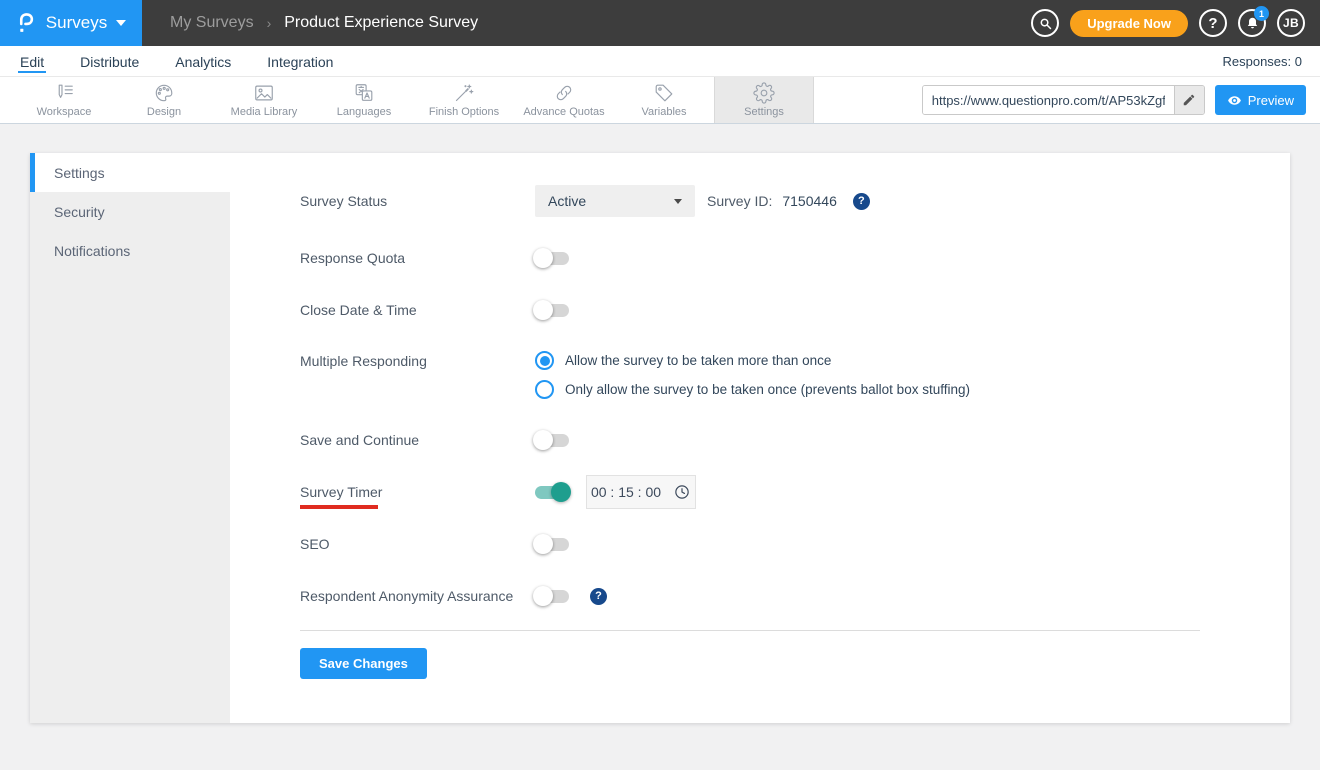 The width and height of the screenshot is (1320, 770). Describe the element at coordinates (32, 61) in the screenshot. I see `tab-edit: Edit` at that location.